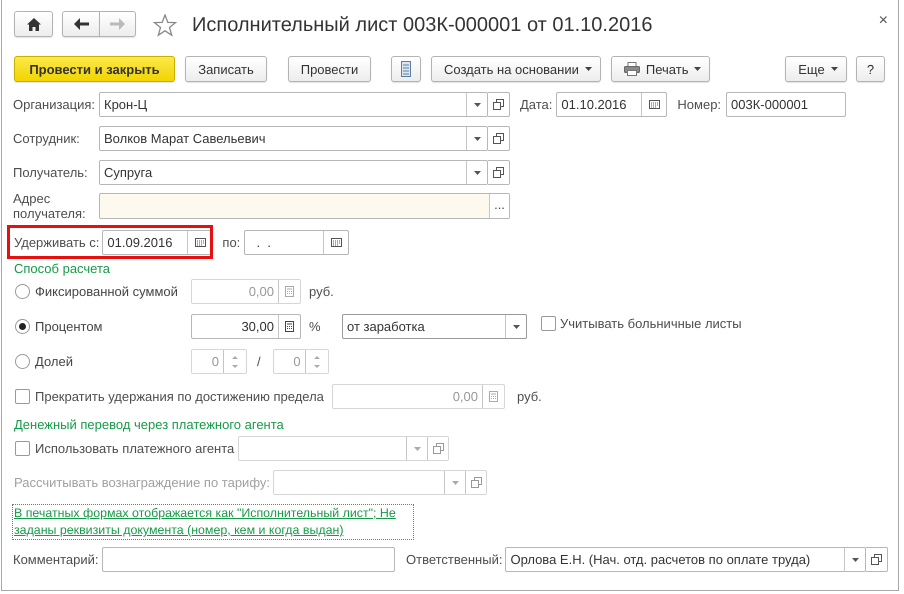  Describe the element at coordinates (149, 425) in the screenshot. I see `section-title: Денежный перевод через платежного агента` at that location.